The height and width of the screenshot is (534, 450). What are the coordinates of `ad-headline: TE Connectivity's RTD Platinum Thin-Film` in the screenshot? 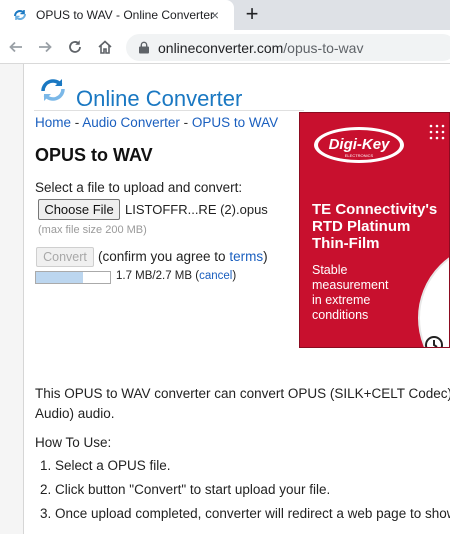 It's located at (374, 226).